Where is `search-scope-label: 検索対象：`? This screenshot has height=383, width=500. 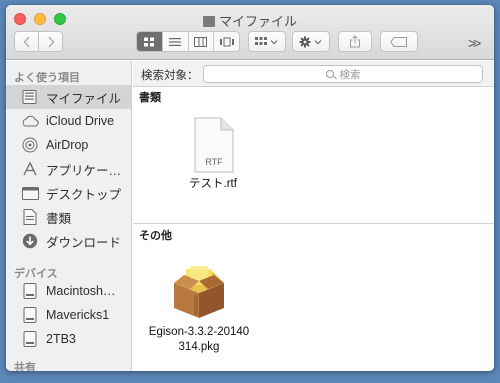
search-scope-label: 検索対象： is located at coordinates (170, 76).